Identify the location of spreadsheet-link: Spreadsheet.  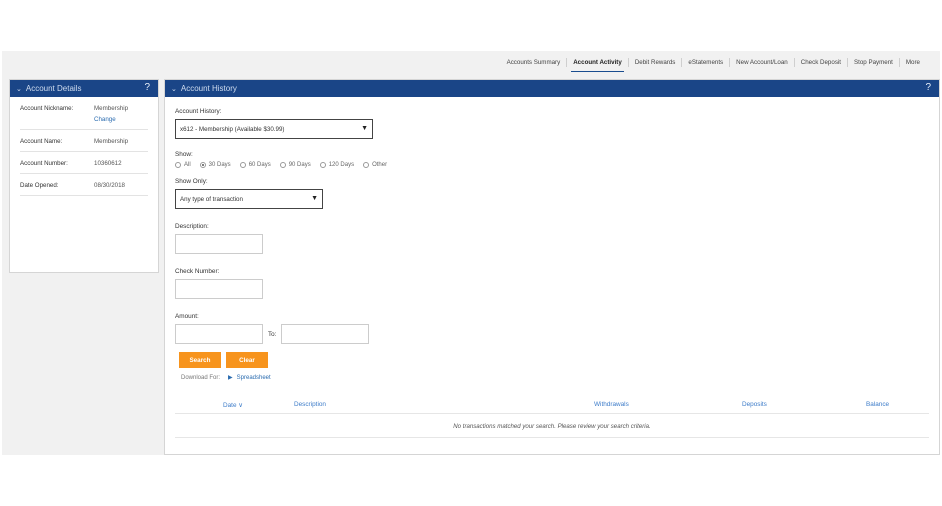
(254, 378).